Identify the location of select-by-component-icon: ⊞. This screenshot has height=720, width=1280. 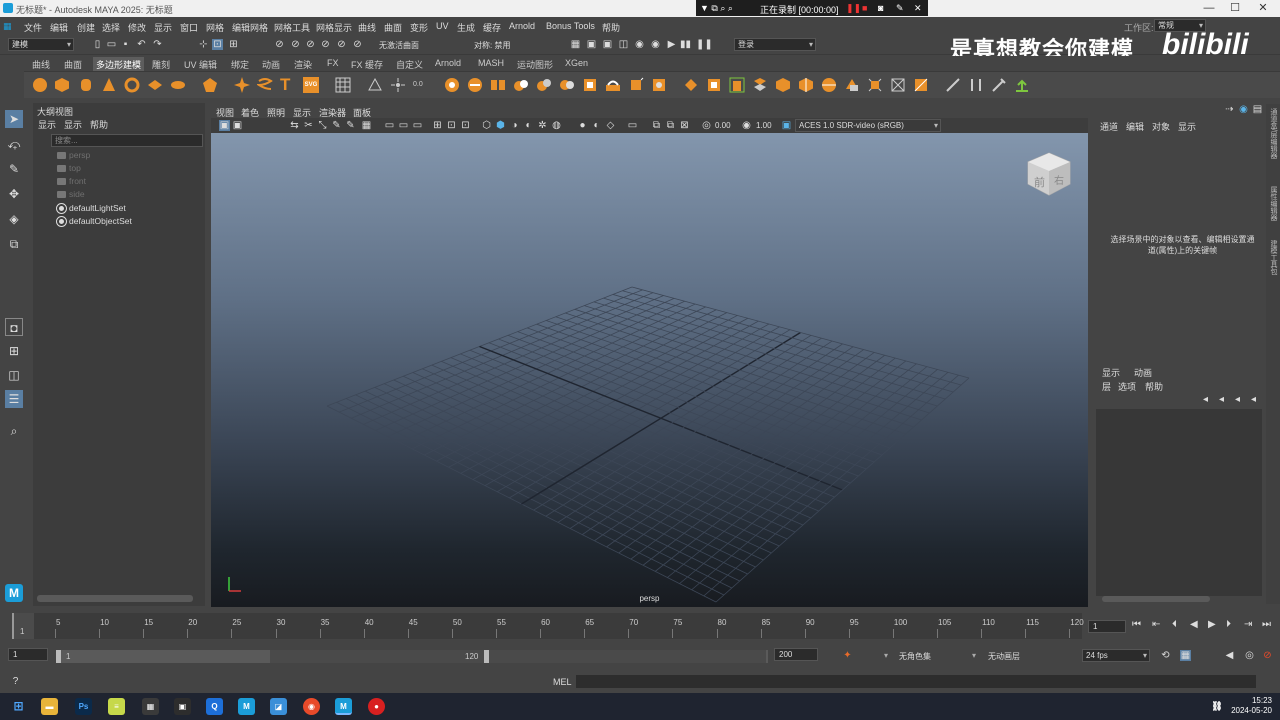
(233, 44).